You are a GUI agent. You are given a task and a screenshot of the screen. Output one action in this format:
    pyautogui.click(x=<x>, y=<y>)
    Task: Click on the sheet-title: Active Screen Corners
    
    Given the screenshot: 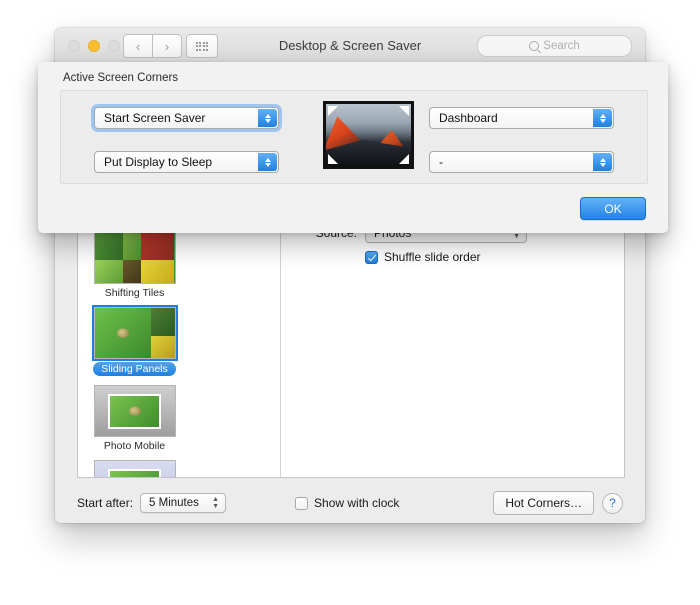 What is the action you would take?
    pyautogui.click(x=121, y=78)
    